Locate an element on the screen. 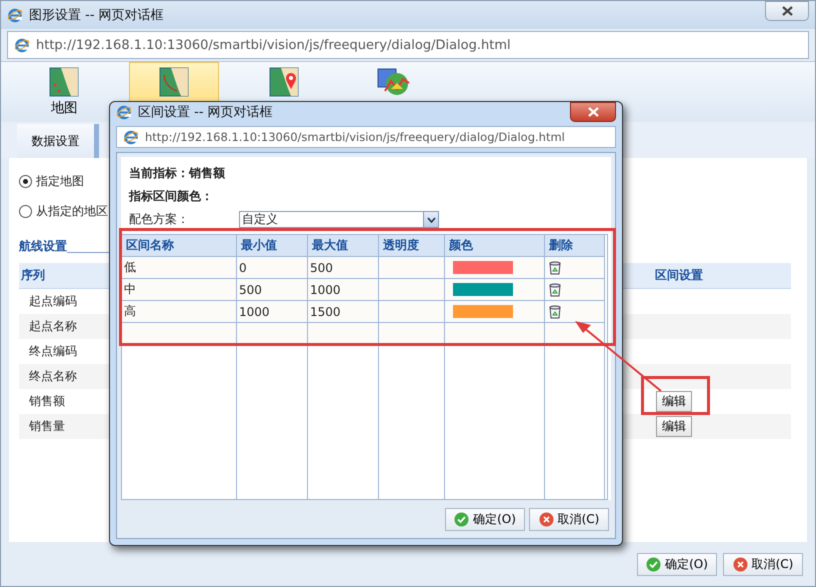  current-indicator: 当前指标：销售额 is located at coordinates (177, 173).